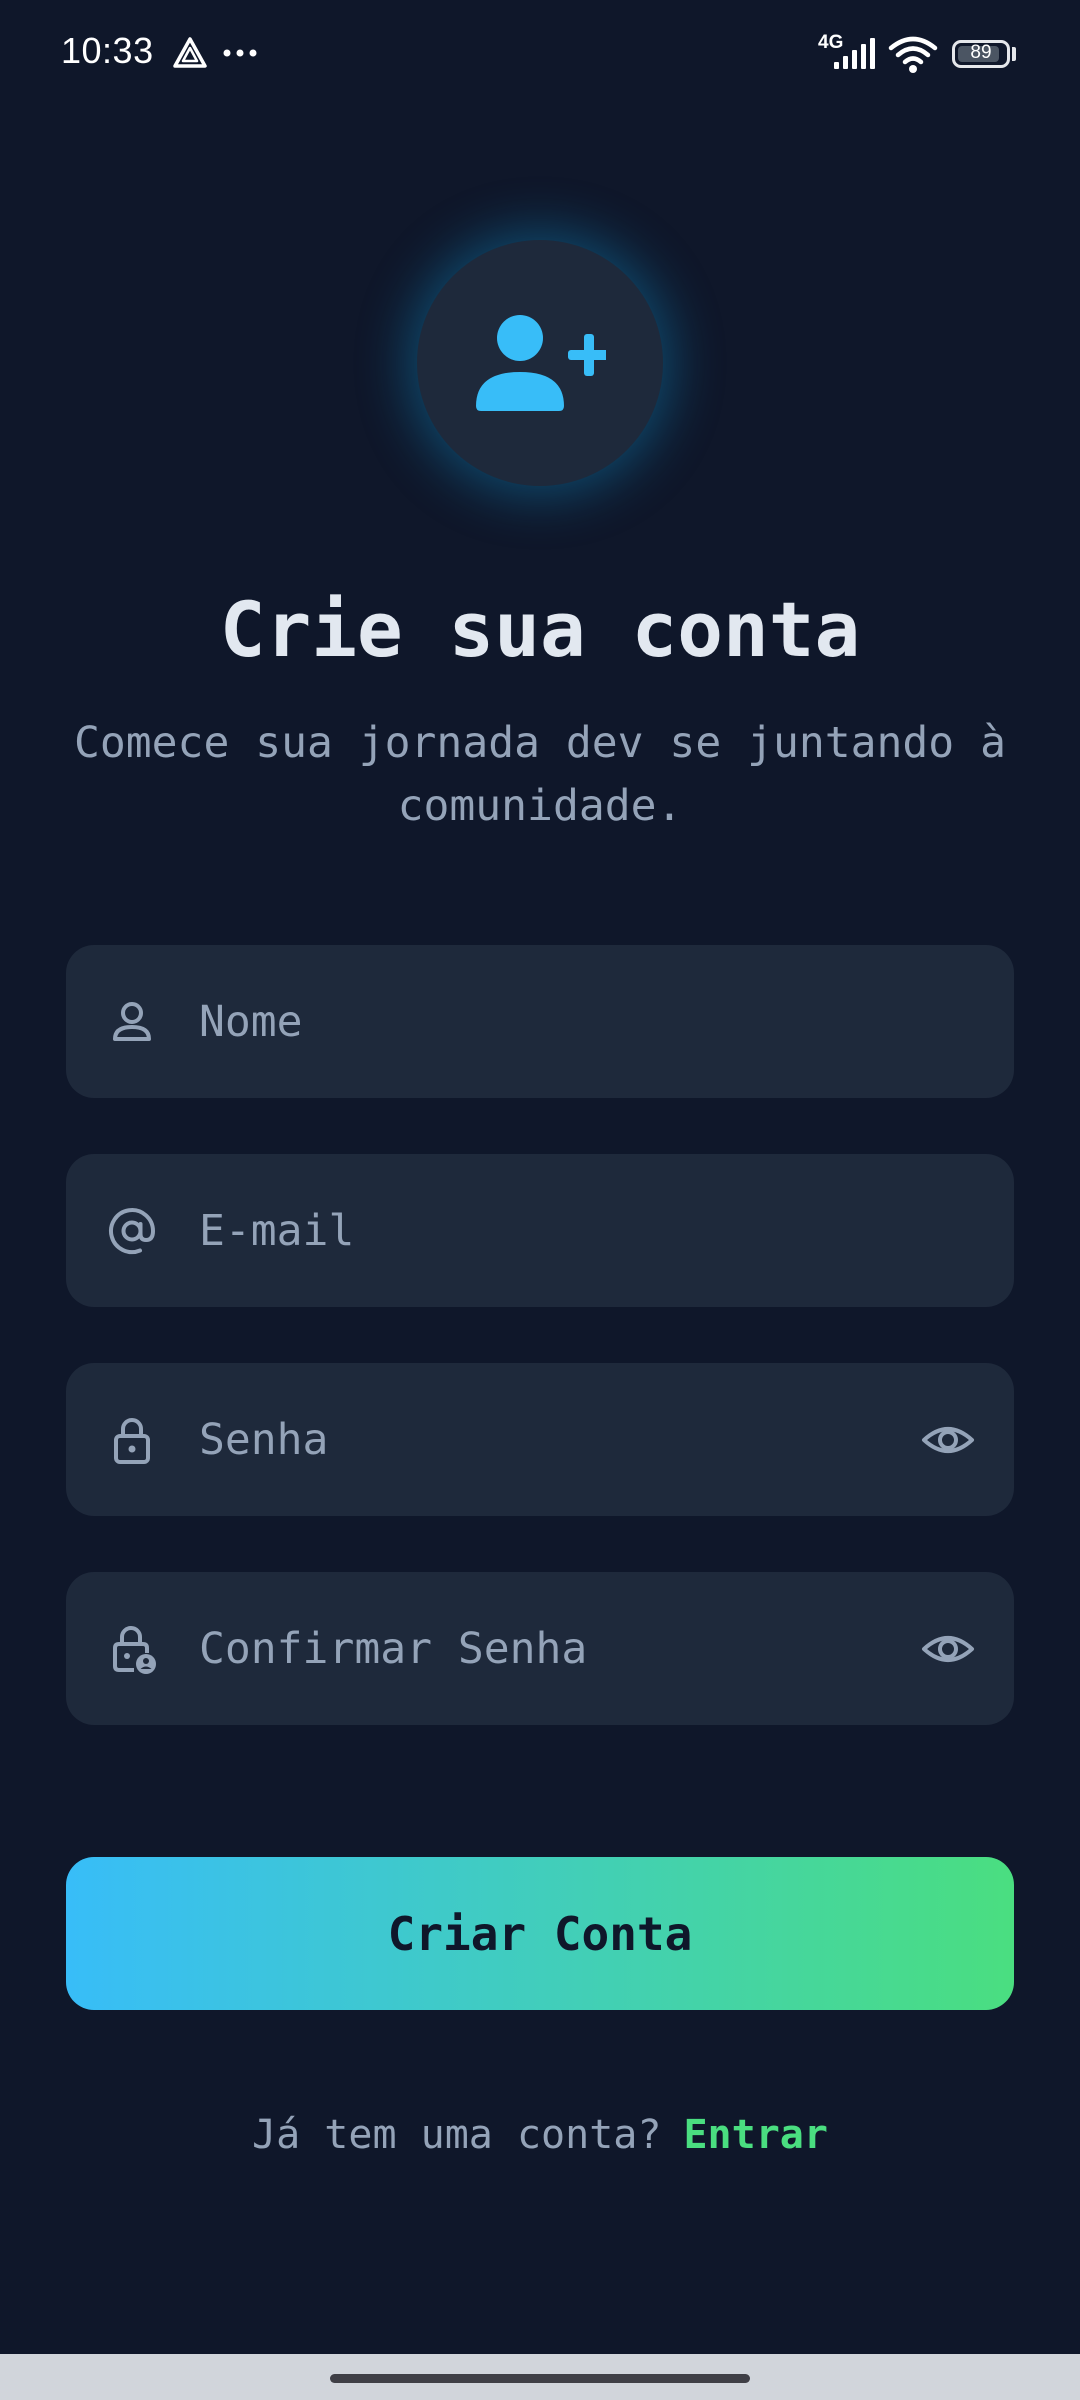 This screenshot has width=1080, height=2400. What do you see at coordinates (549, 1439) in the screenshot?
I see `password-input` at bounding box center [549, 1439].